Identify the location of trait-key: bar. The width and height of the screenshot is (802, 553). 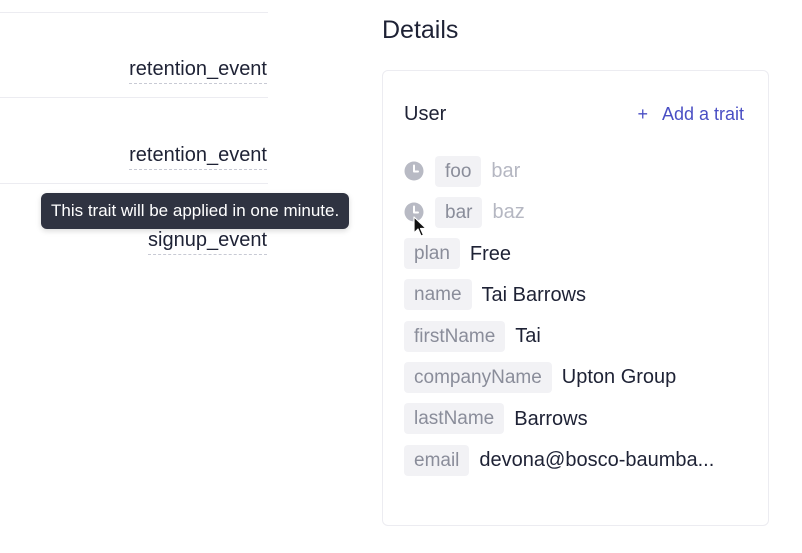
(459, 212).